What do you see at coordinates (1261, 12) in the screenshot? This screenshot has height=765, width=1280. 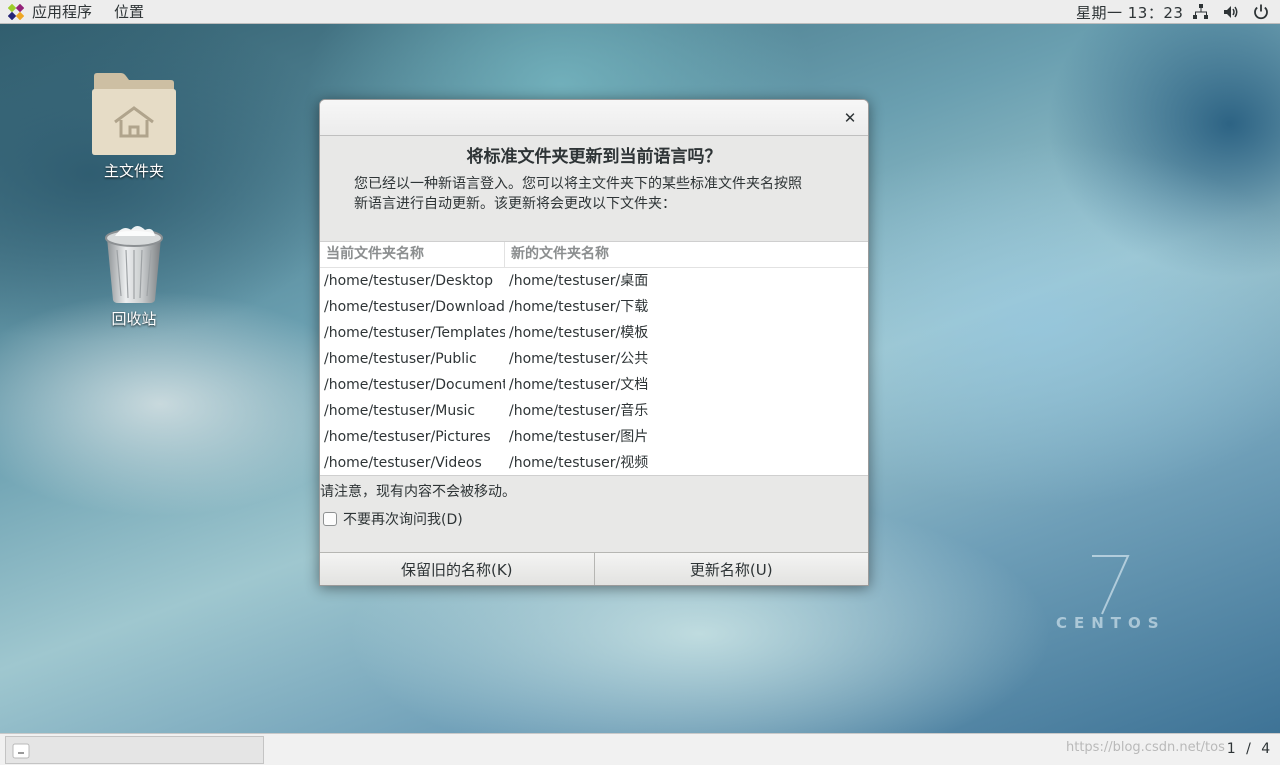 I see `power-icon` at bounding box center [1261, 12].